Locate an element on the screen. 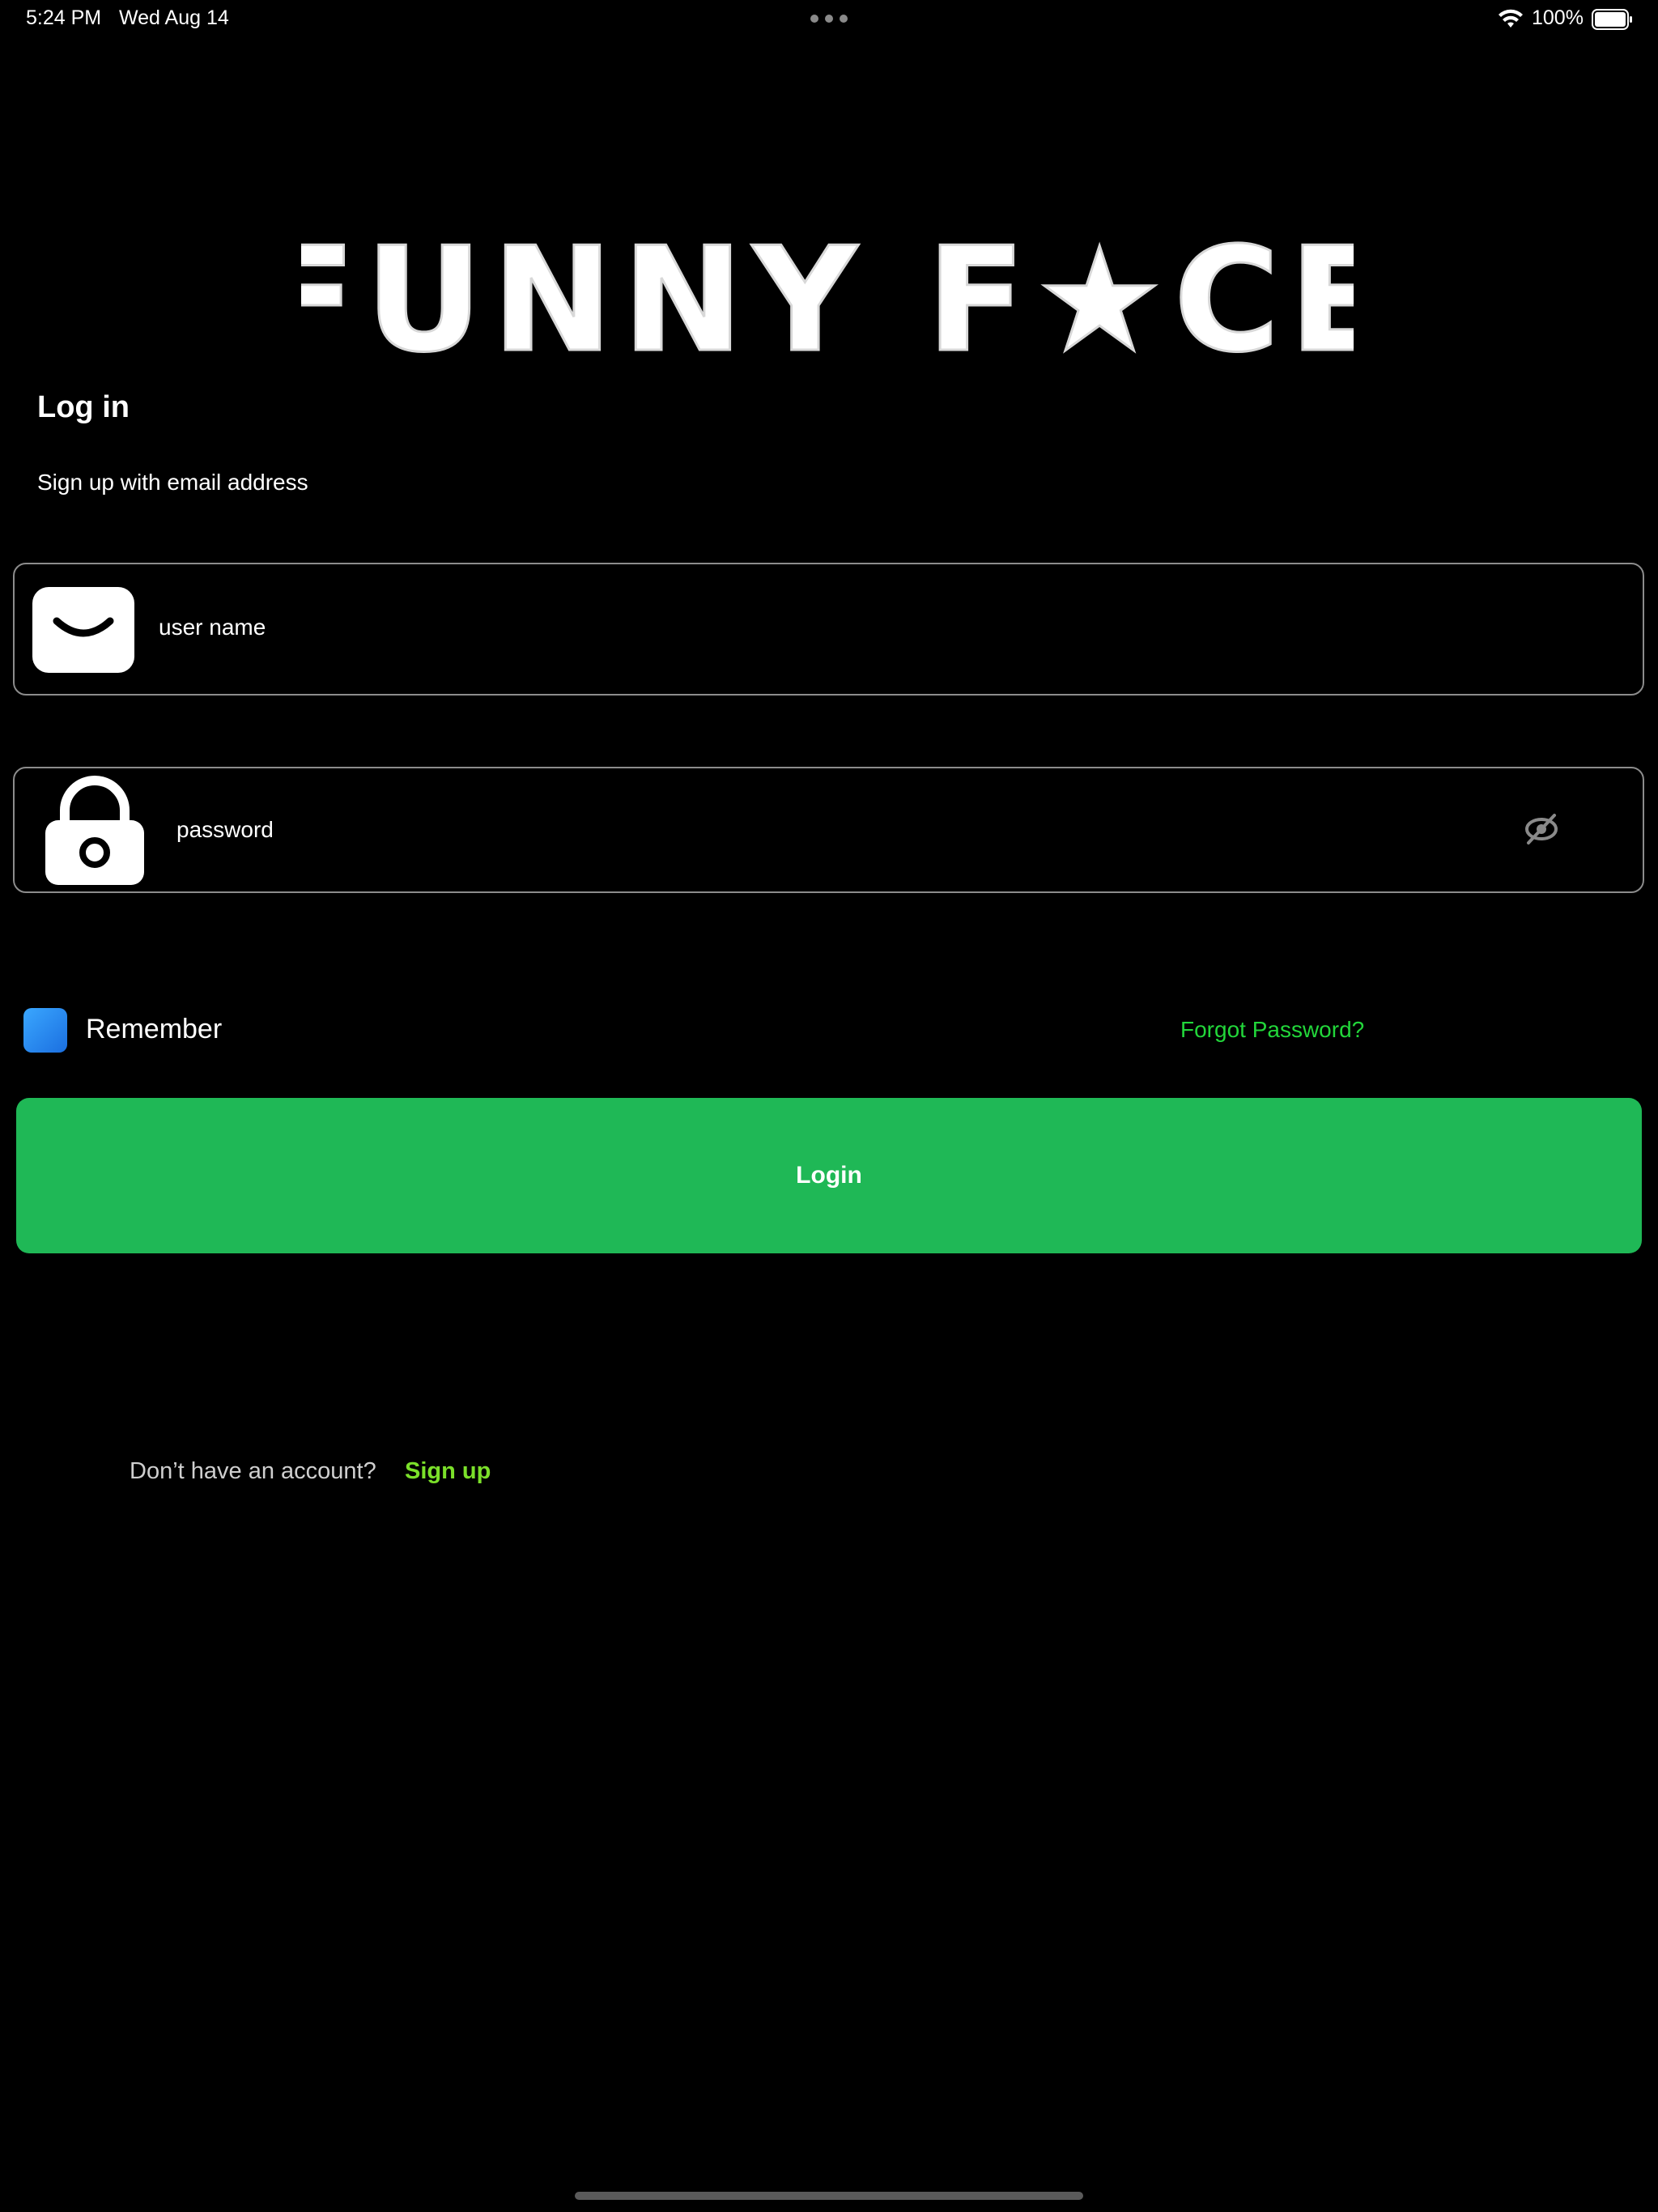 This screenshot has height=2212, width=1658. battery-icon is located at coordinates (1612, 19).